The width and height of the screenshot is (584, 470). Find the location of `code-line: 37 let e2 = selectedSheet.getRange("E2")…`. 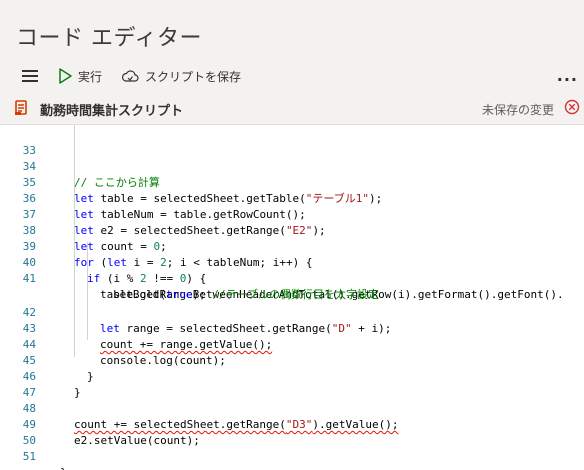

code-line: 37 let e2 = selectedSheet.getRange("E2")… is located at coordinates (163, 214).